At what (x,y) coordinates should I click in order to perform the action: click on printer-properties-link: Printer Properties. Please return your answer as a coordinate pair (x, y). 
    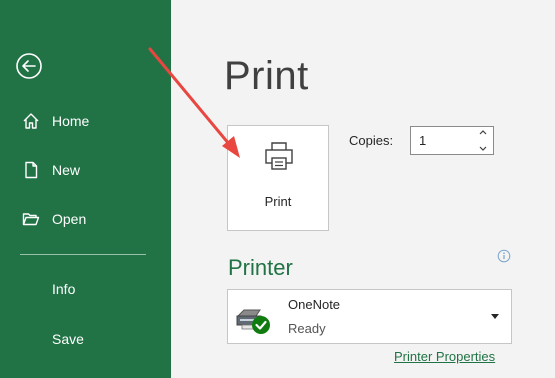
    Looking at the image, I should click on (444, 356).